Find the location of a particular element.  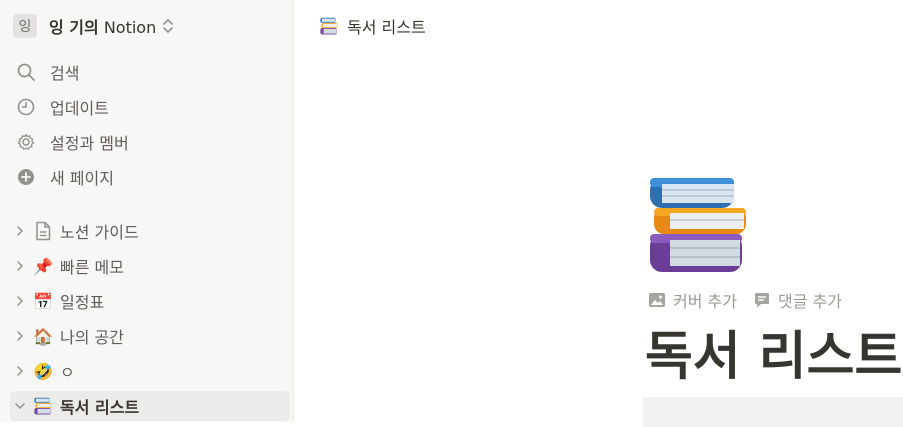

workspace-name: 잉 기의 Notion is located at coordinates (102, 26).